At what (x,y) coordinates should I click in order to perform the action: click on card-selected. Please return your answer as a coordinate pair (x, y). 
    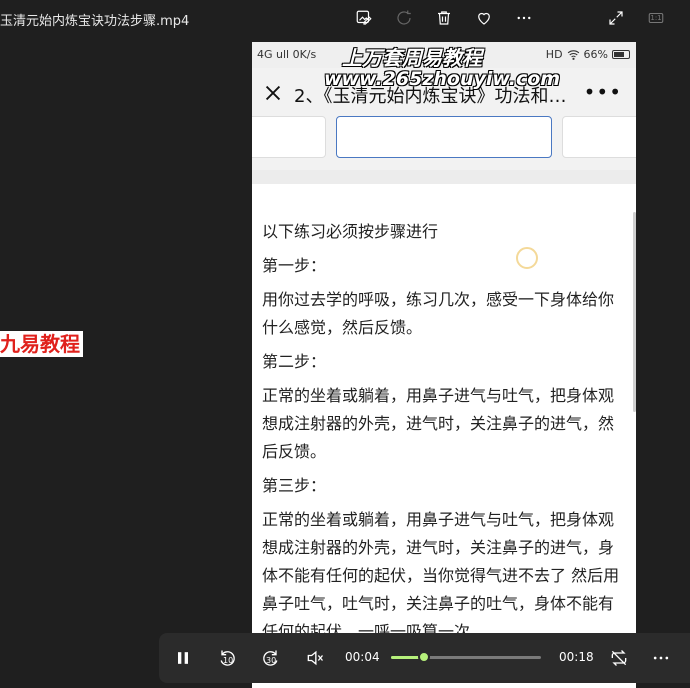
    Looking at the image, I should click on (444, 137).